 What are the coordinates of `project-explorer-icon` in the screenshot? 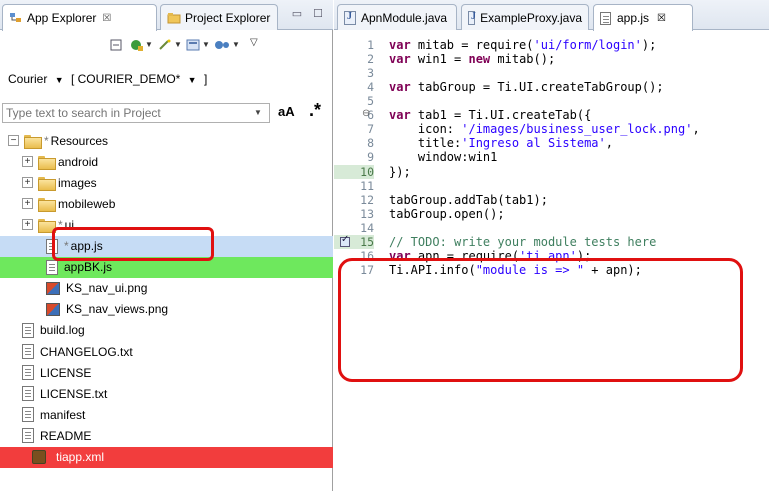 It's located at (174, 18).